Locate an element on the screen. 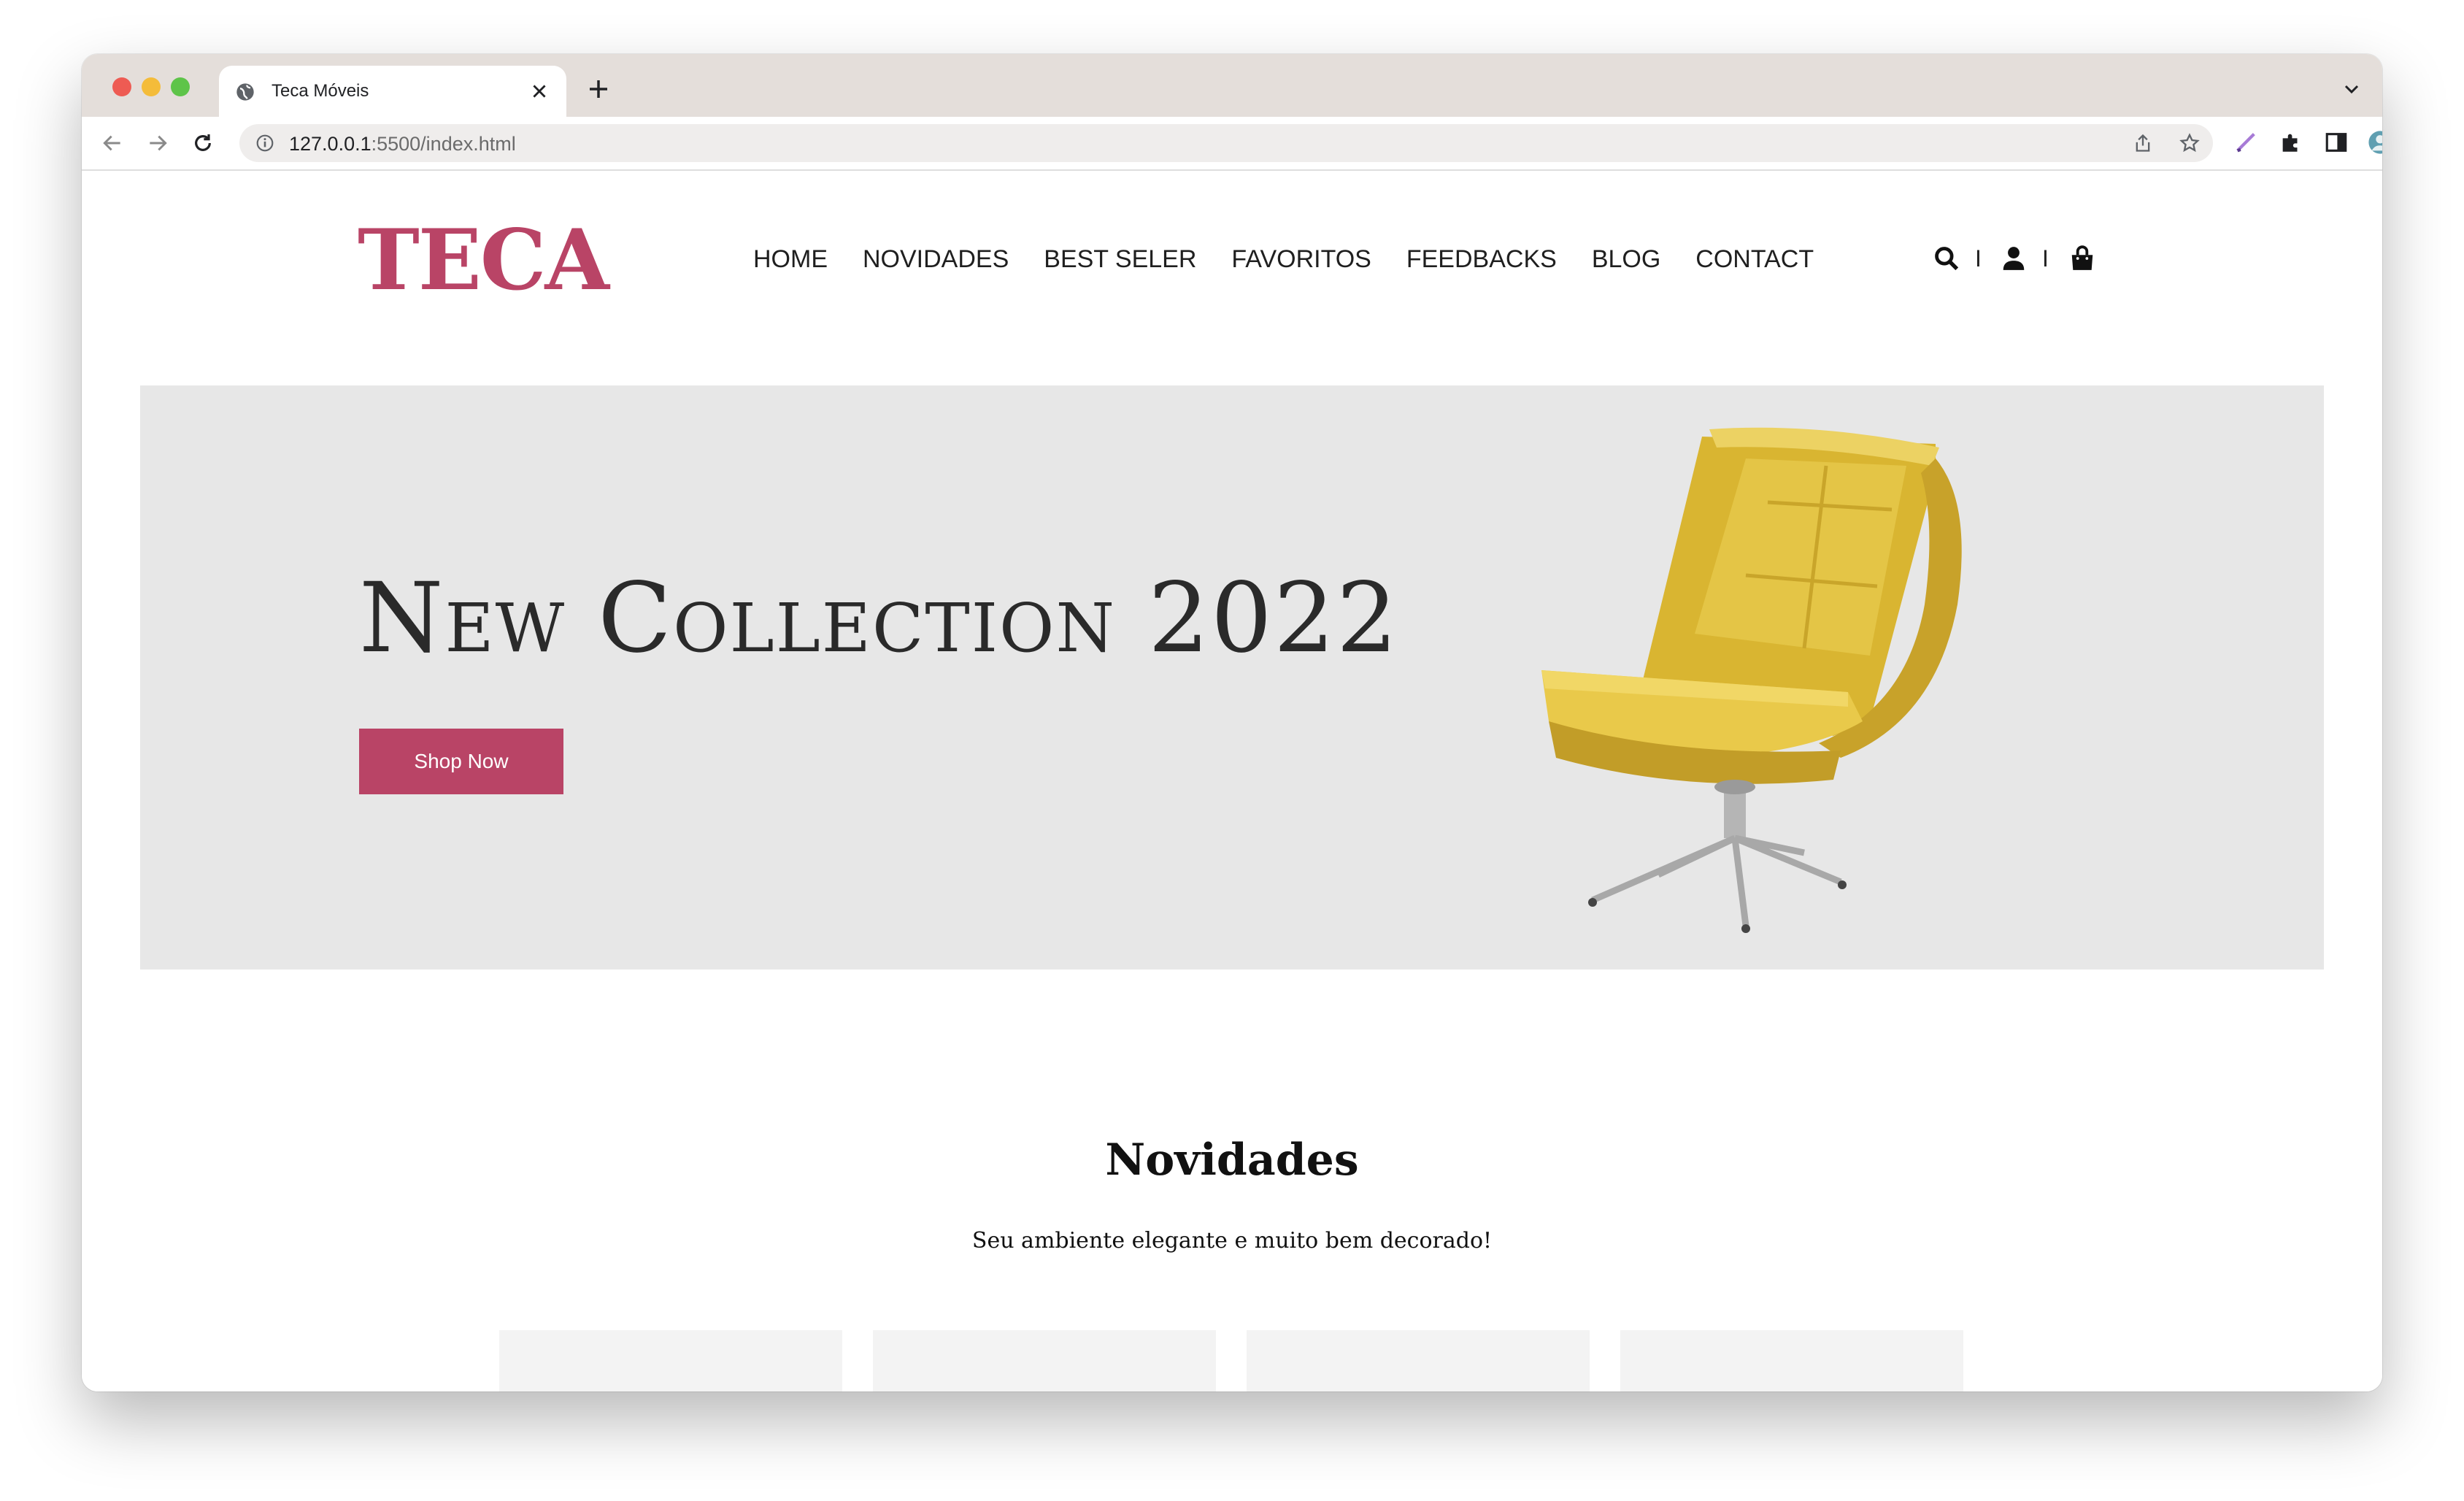 This screenshot has height=1501, width=2464. shopping-bag-icon is located at coordinates (2082, 258).